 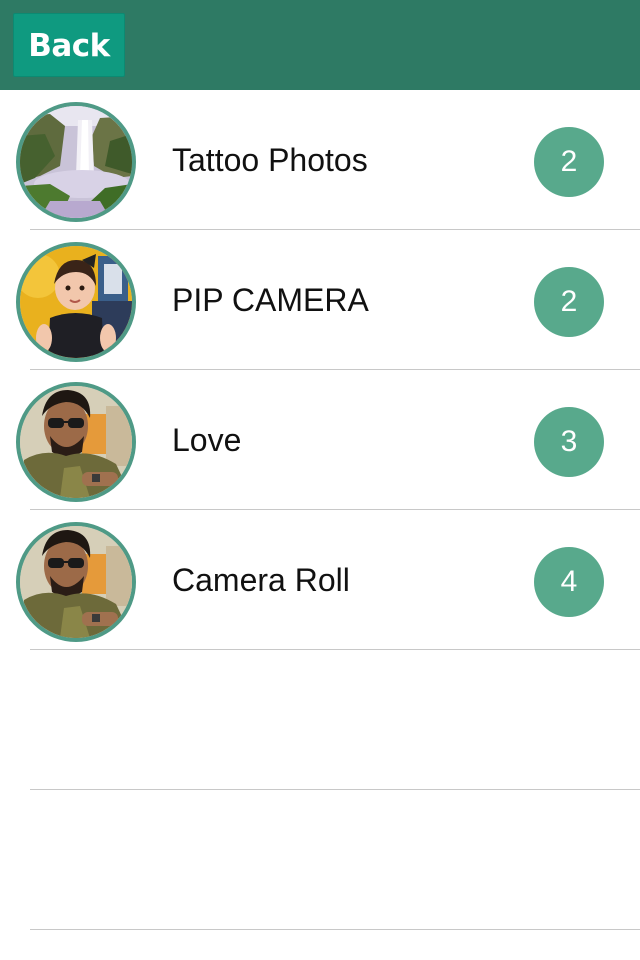 What do you see at coordinates (270, 300) in the screenshot?
I see `album-name: PIP CAMERA` at bounding box center [270, 300].